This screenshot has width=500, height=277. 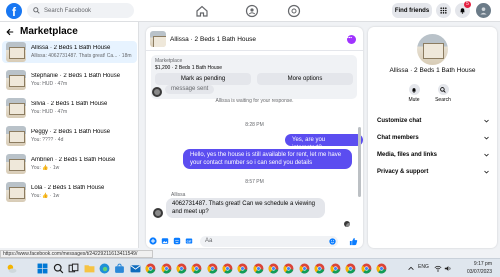 What do you see at coordinates (135, 268) in the screenshot?
I see `mail-icon` at bounding box center [135, 268].